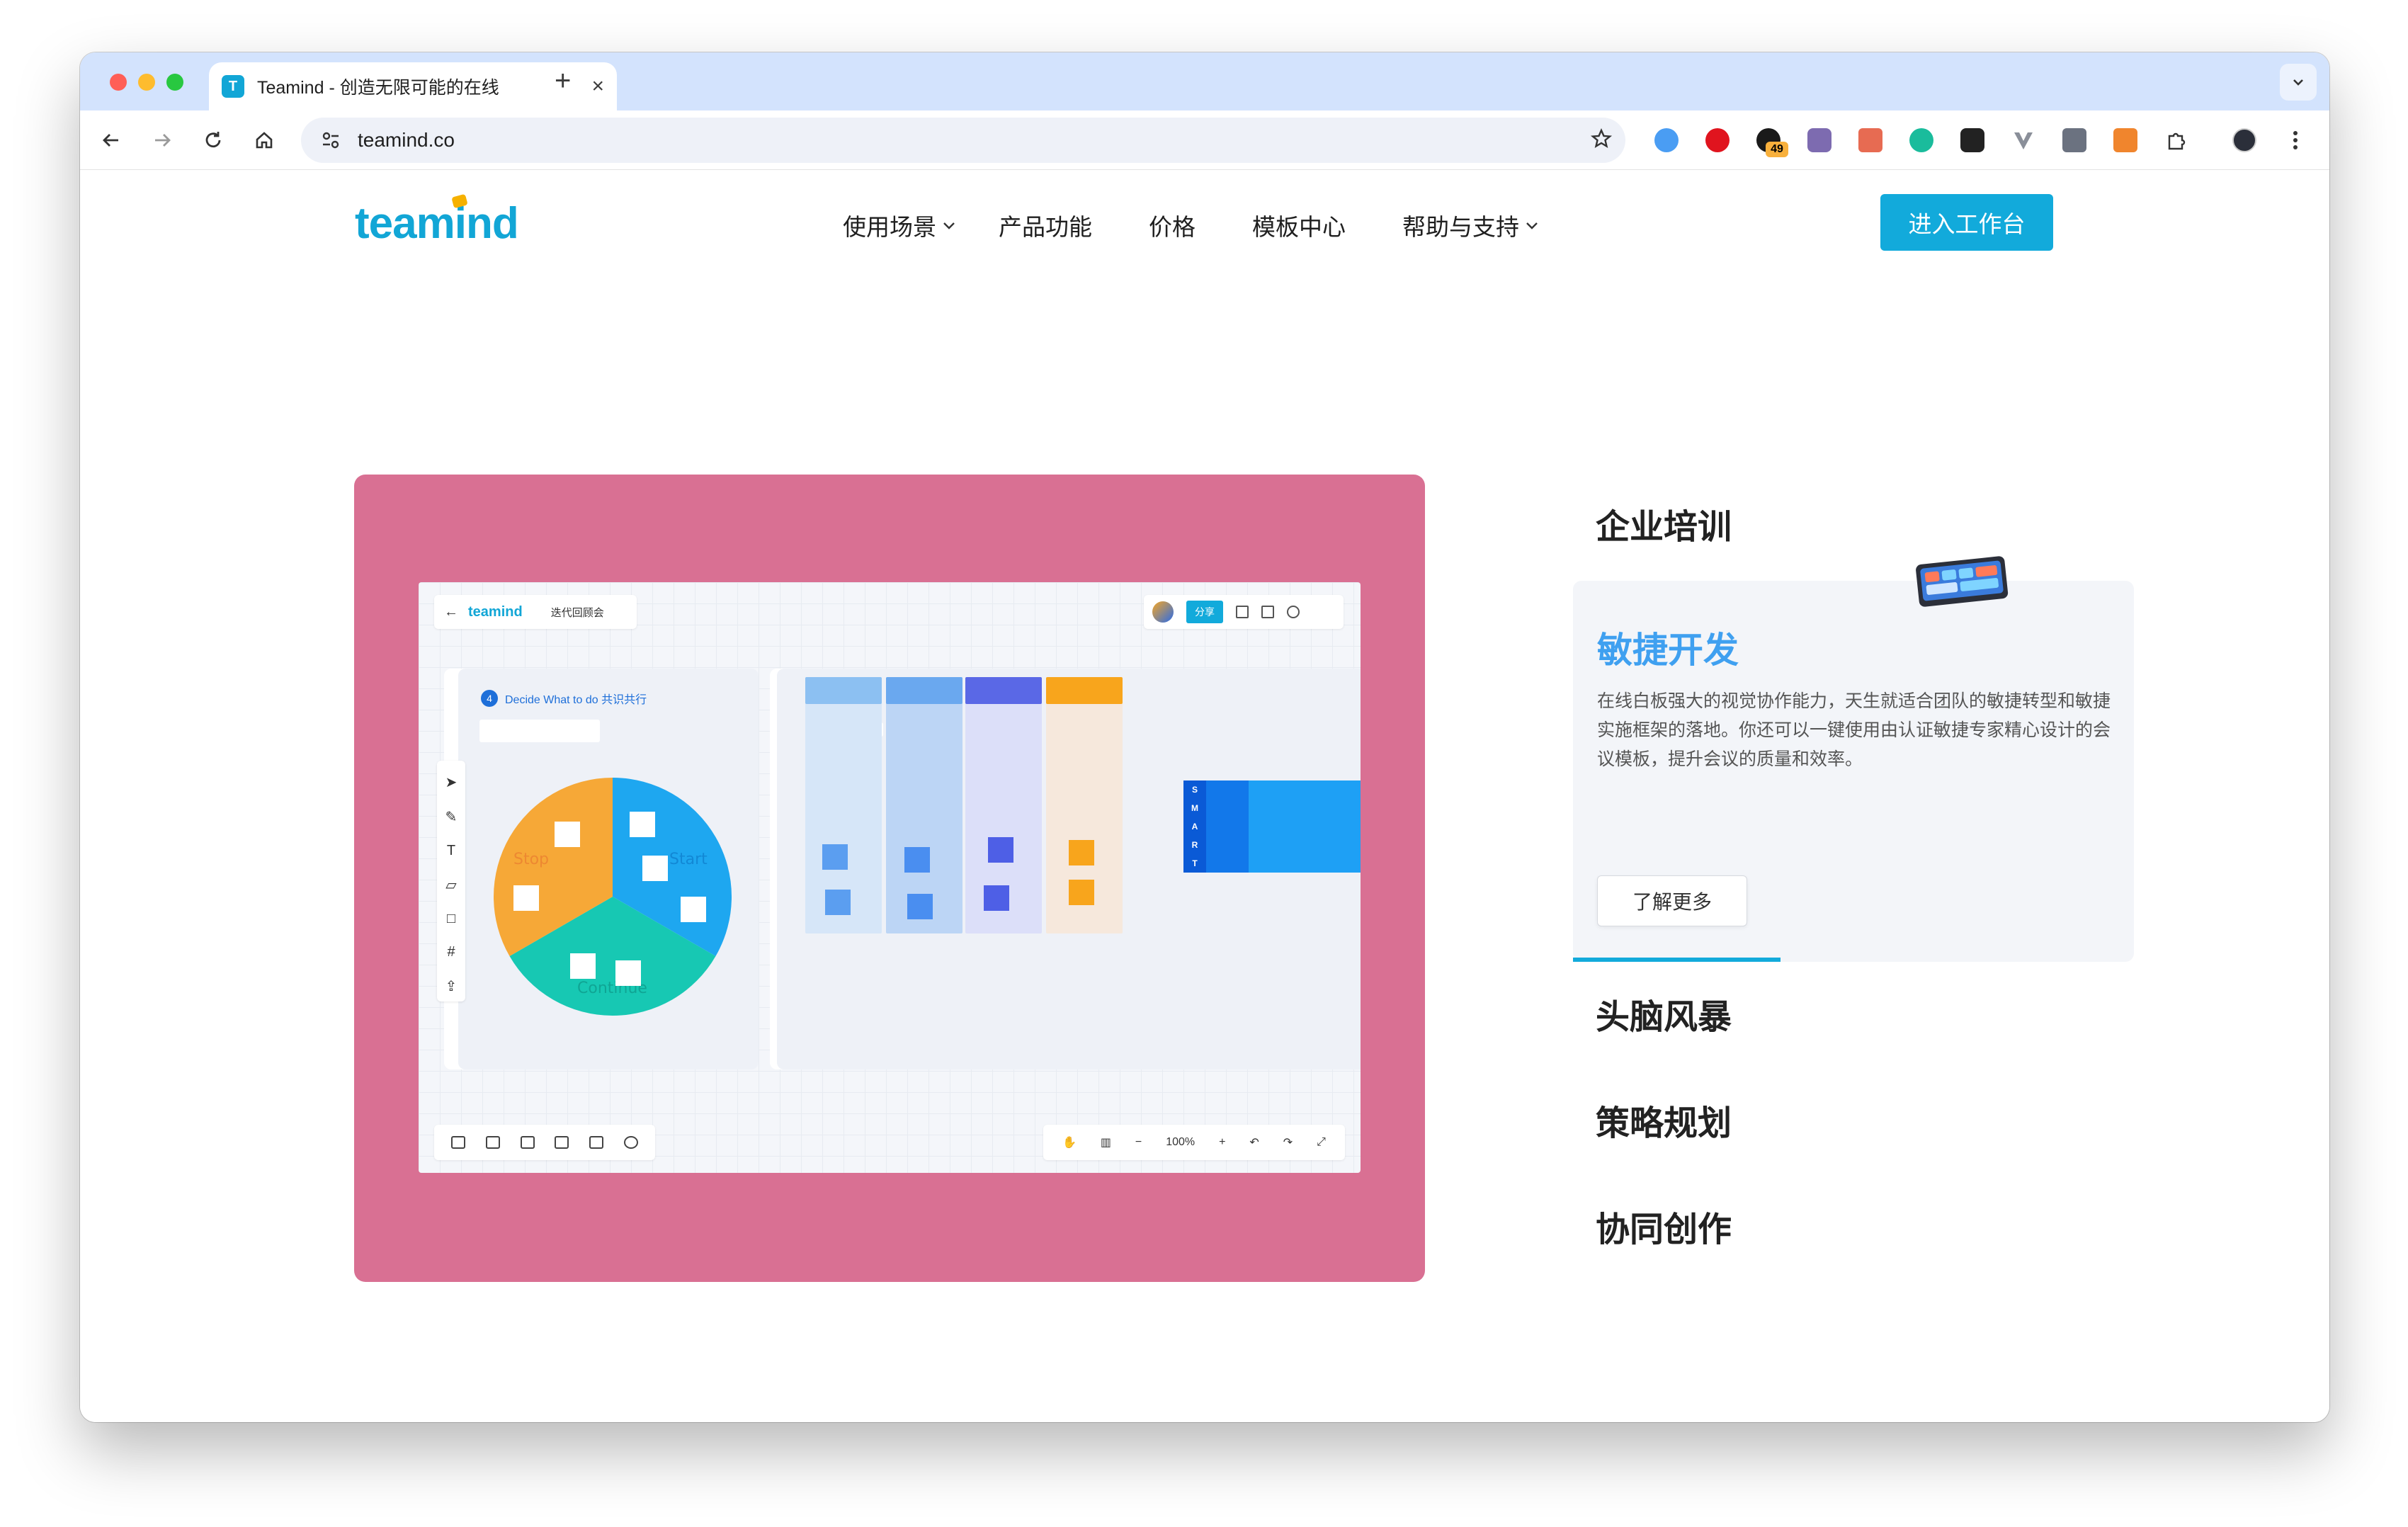 The image size is (2408, 1527). Describe the element at coordinates (2023, 140) in the screenshot. I see `extension-v-icon` at that location.